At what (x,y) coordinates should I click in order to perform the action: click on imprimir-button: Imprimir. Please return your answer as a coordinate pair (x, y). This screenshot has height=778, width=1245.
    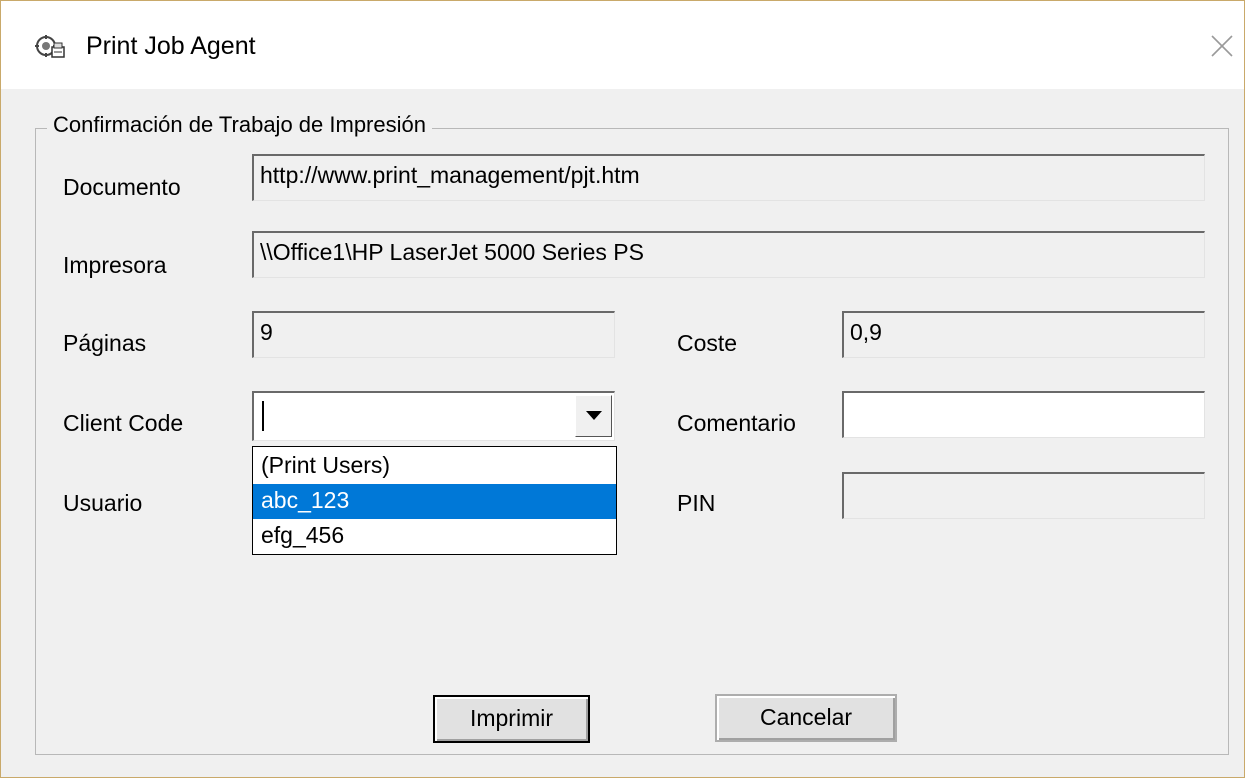
    Looking at the image, I should click on (511, 719).